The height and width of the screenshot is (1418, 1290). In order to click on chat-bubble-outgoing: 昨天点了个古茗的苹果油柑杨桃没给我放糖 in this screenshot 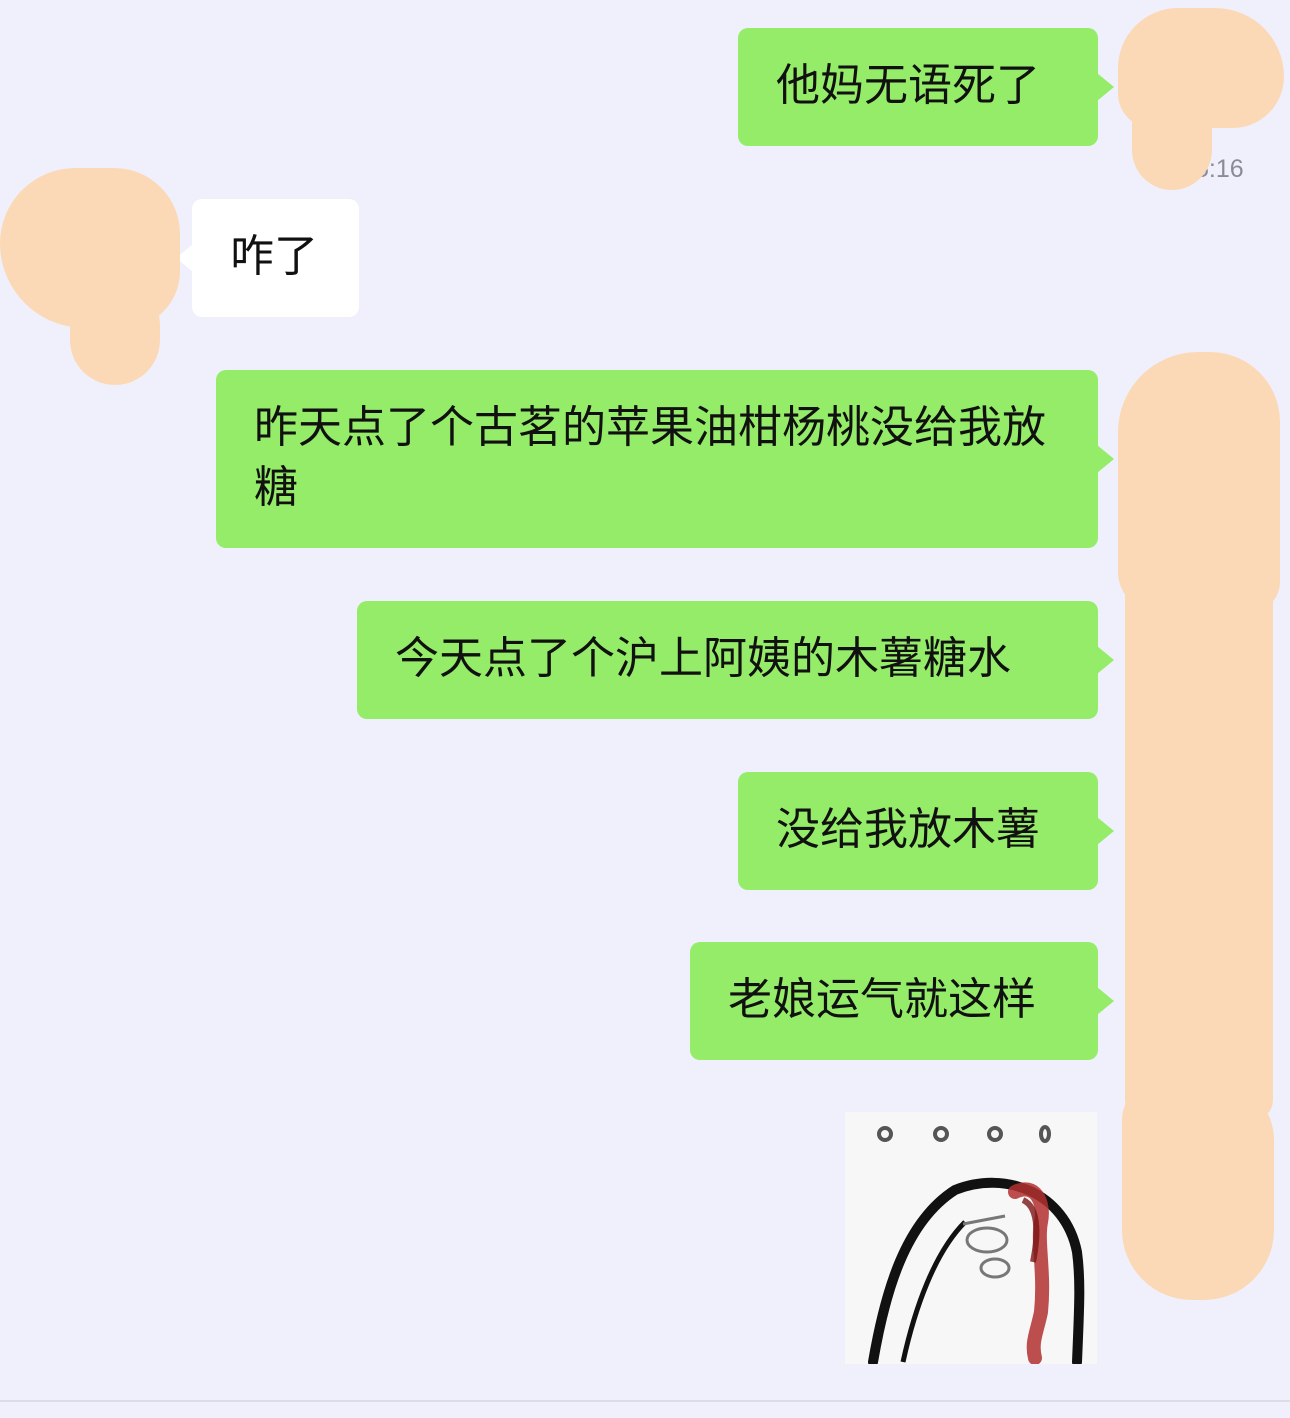, I will do `click(665, 459)`.